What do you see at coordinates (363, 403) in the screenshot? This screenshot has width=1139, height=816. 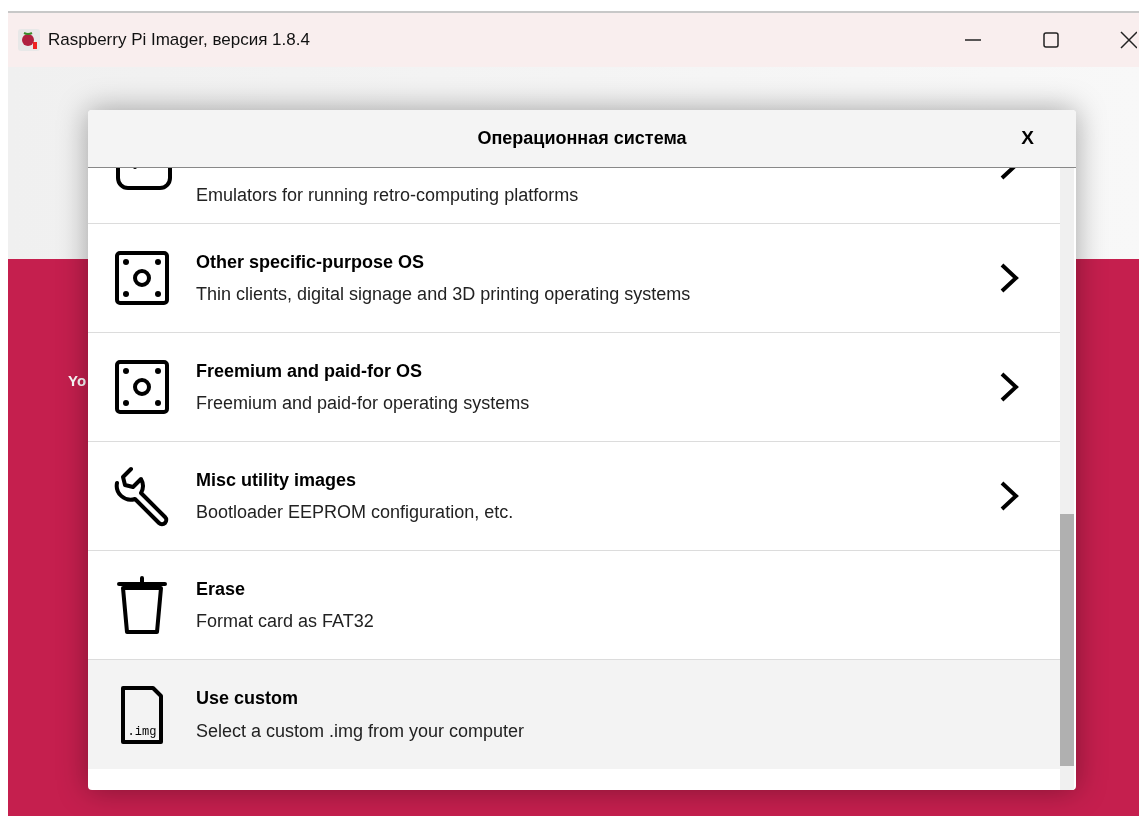 I see `os-description: Freemium and paid-for operating systems` at bounding box center [363, 403].